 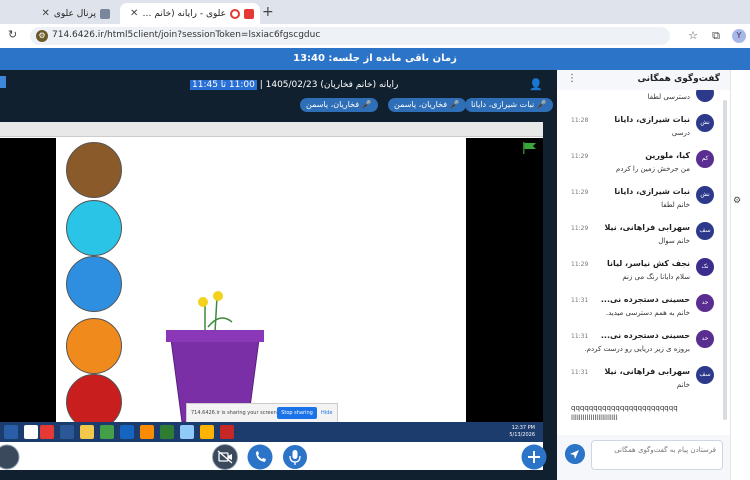 I want to click on green-flag-icon, so click(x=530, y=148).